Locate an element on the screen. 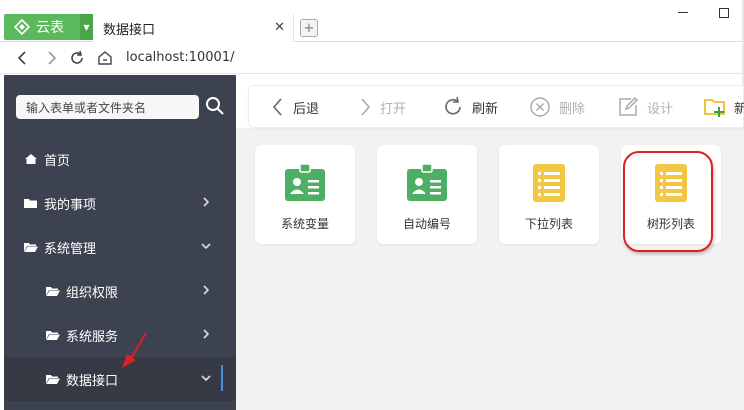 The image size is (744, 410). open-button: 打开 is located at coordinates (382, 107).